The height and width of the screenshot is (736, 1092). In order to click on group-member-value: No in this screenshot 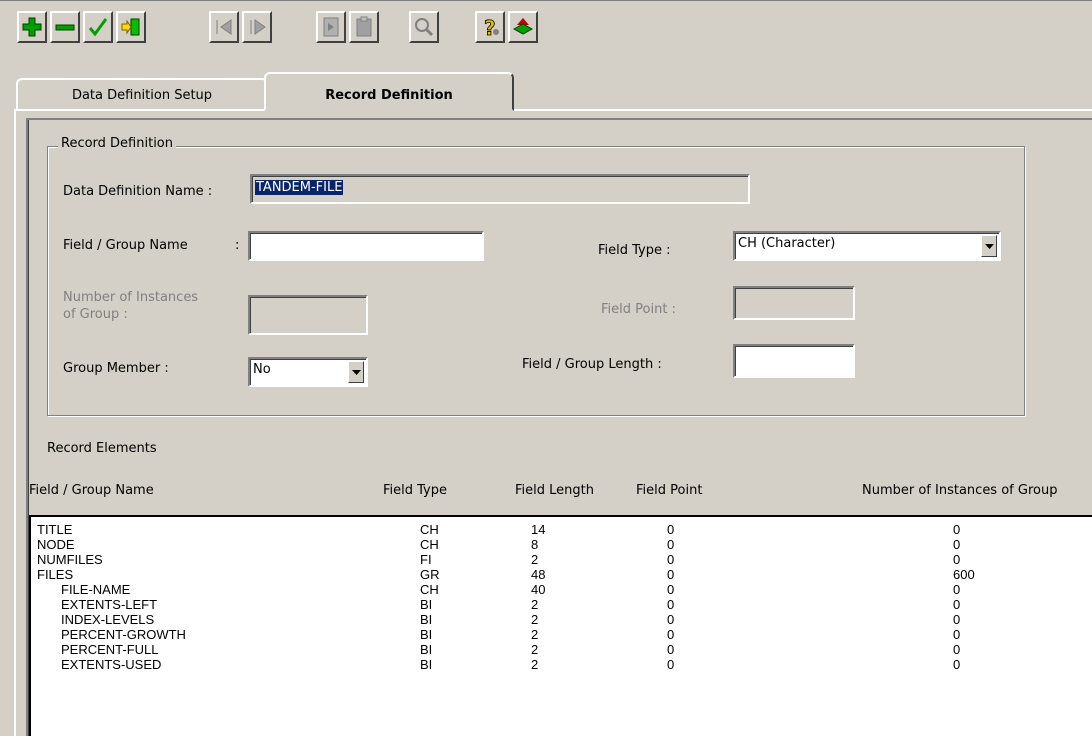, I will do `click(262, 369)`.